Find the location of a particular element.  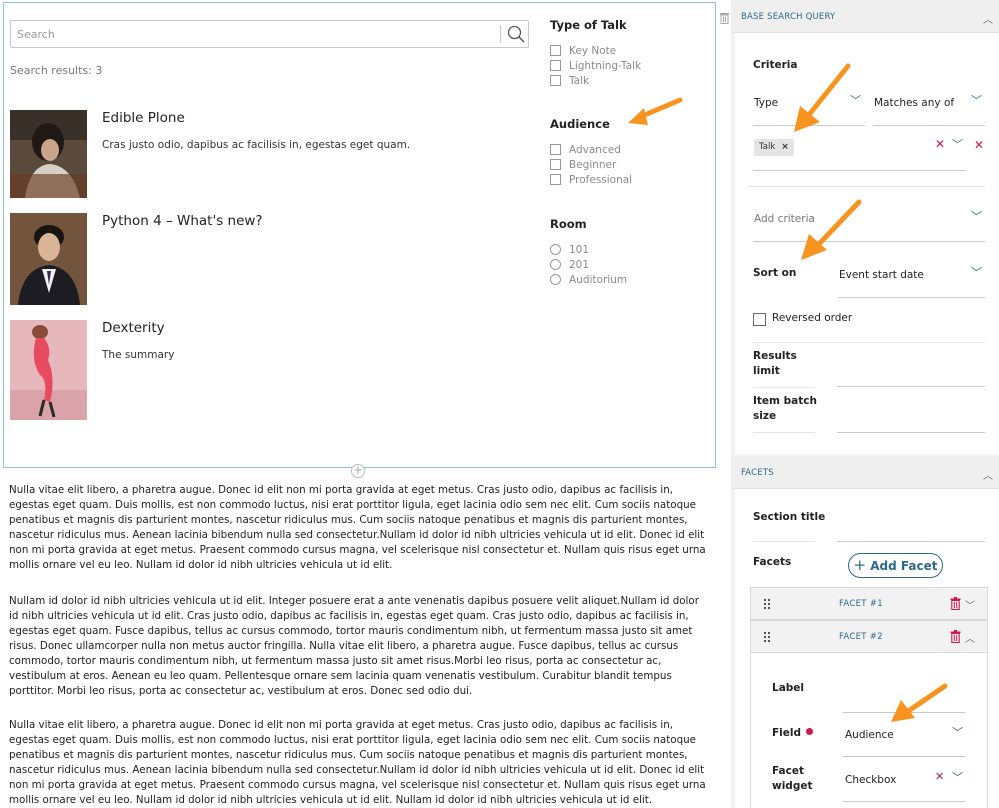

chip-remove-icon: × is located at coordinates (785, 147).